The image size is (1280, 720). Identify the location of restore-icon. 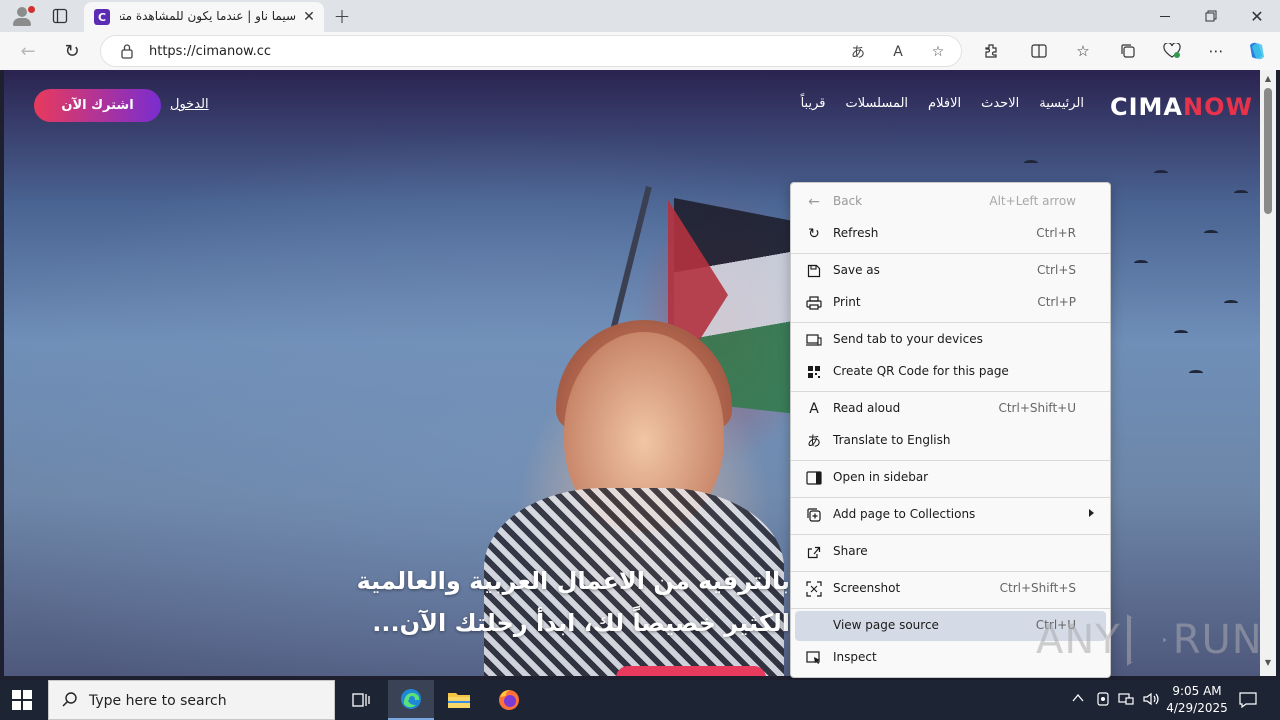
(1211, 16).